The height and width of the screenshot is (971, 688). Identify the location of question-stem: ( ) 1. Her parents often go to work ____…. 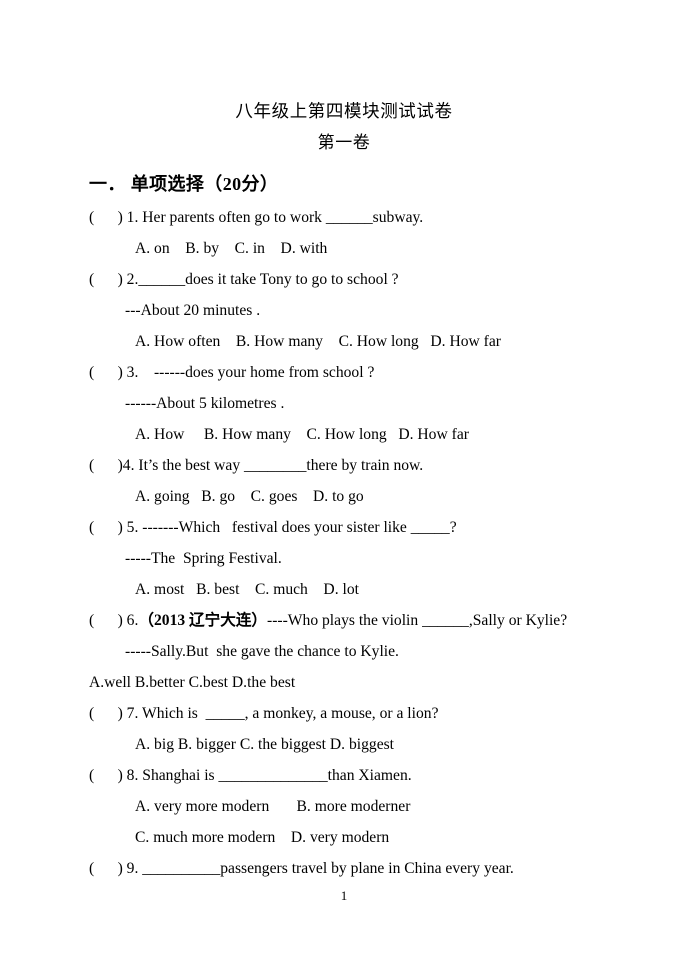
(256, 217).